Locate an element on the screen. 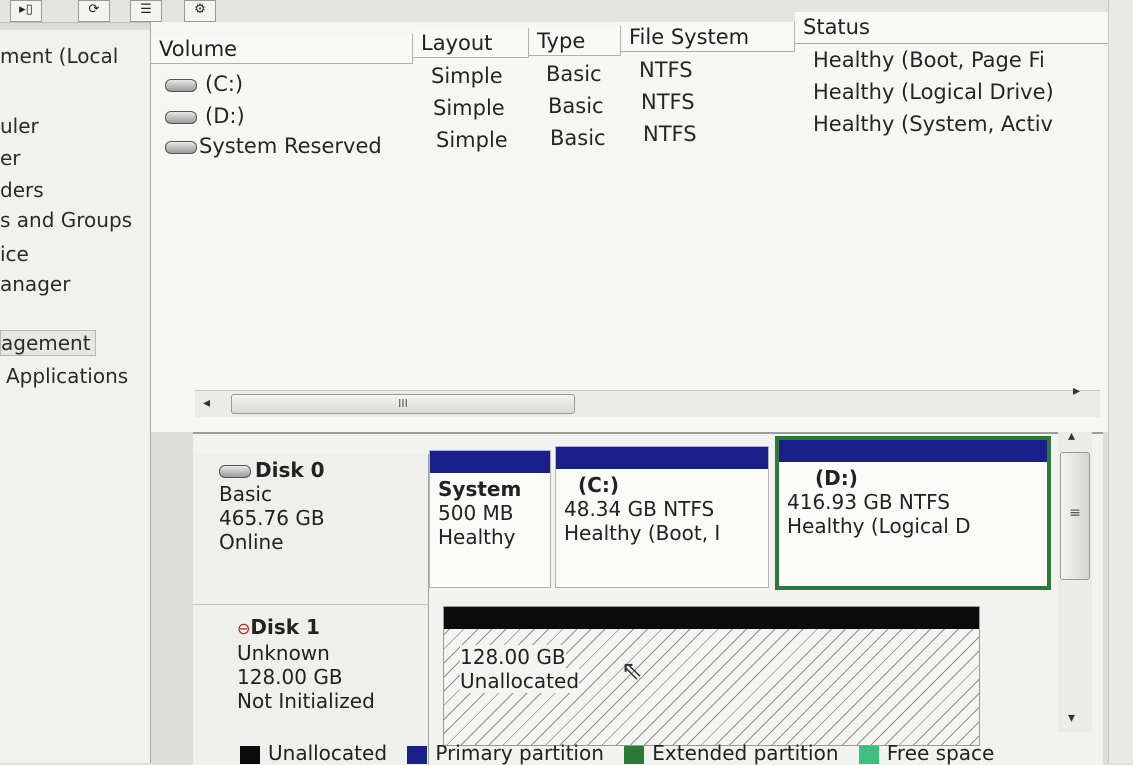  properties-icon: ☰ is located at coordinates (146, 11).